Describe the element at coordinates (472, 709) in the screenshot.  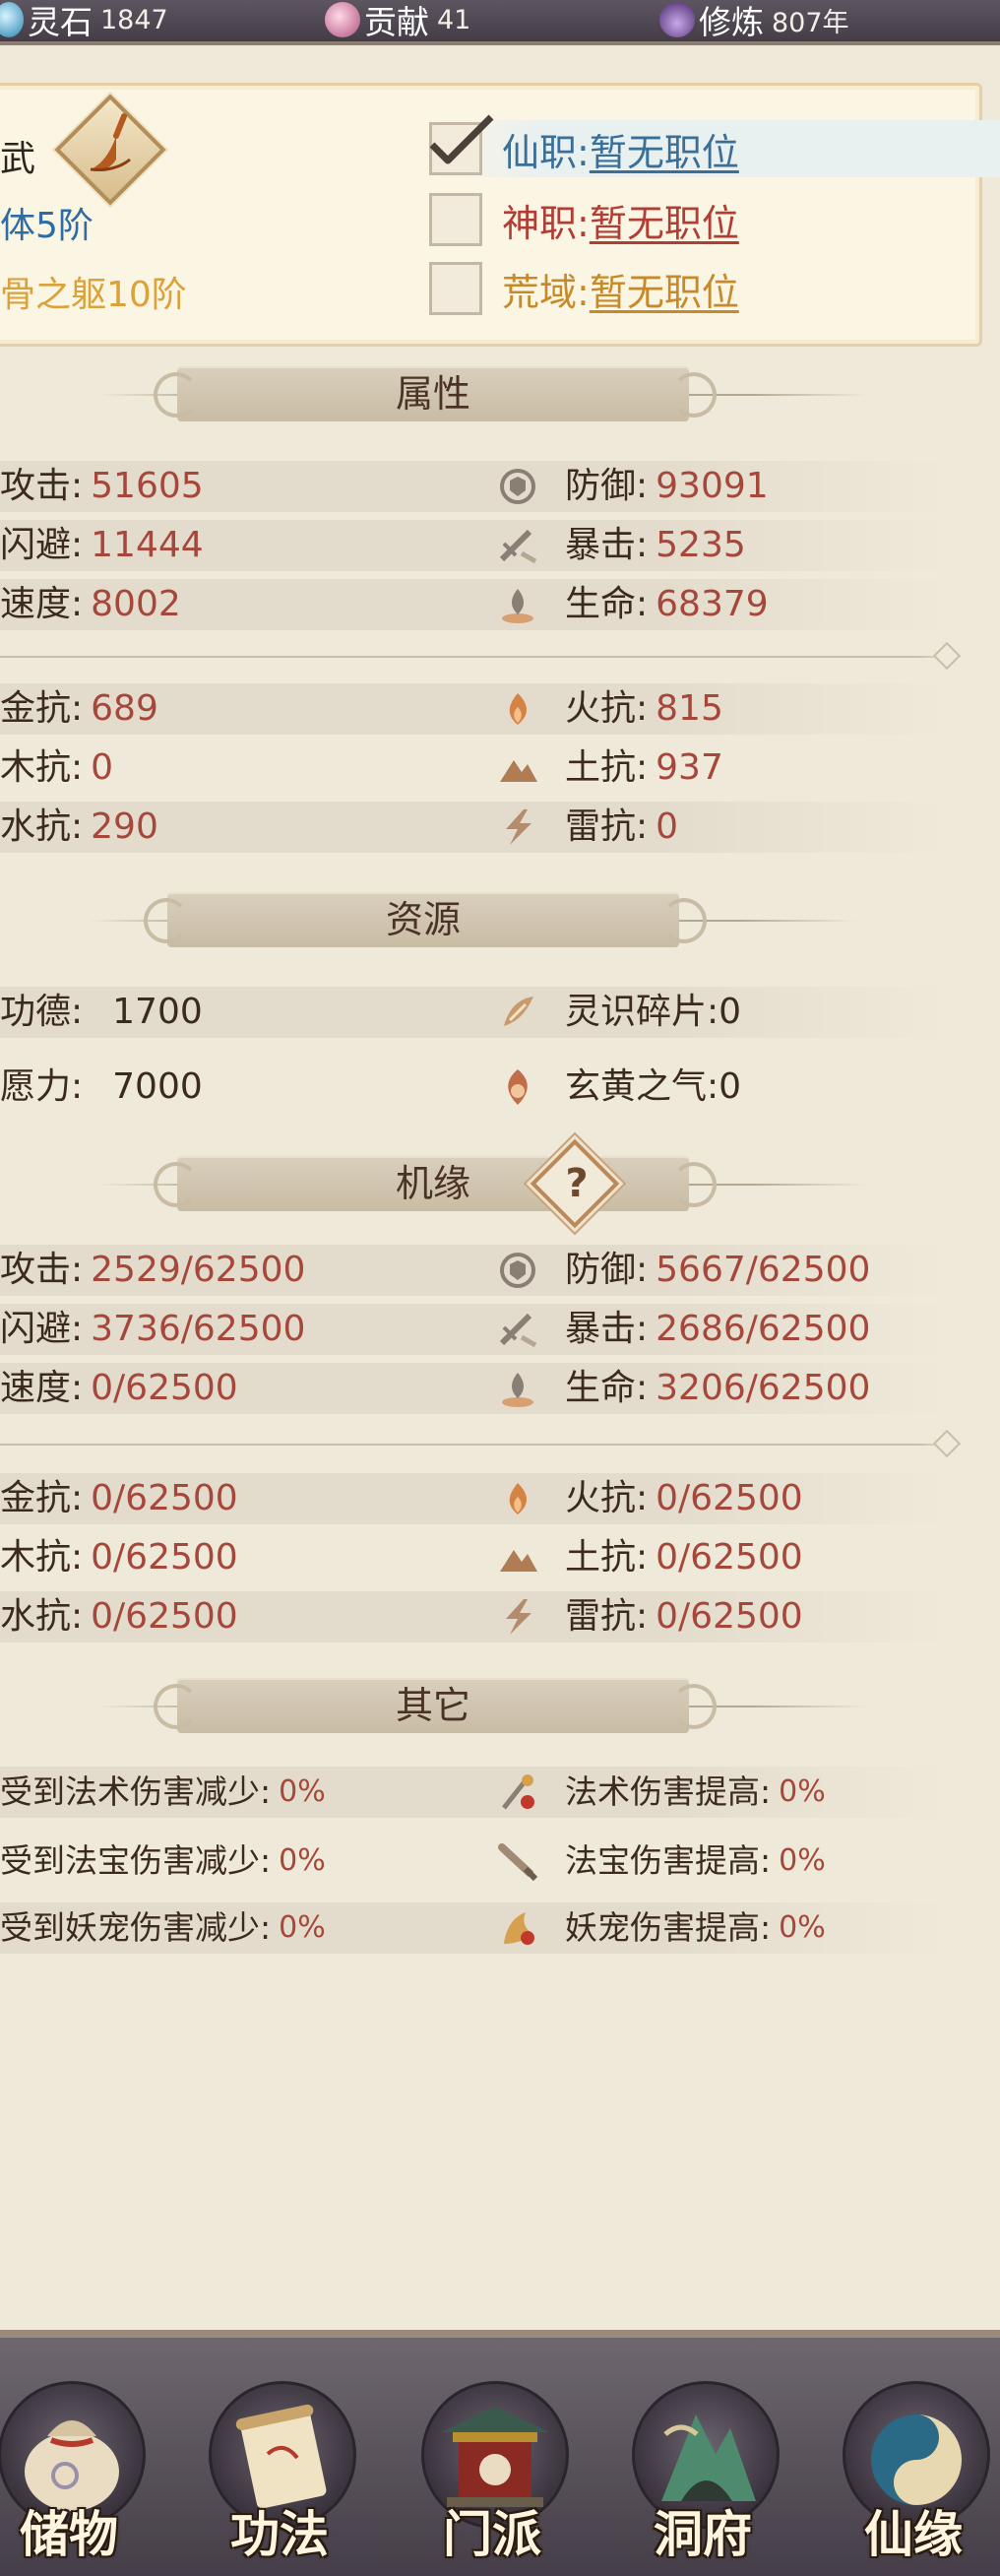
I see `stat-row: 金抗: 689 火抗: 815` at that location.